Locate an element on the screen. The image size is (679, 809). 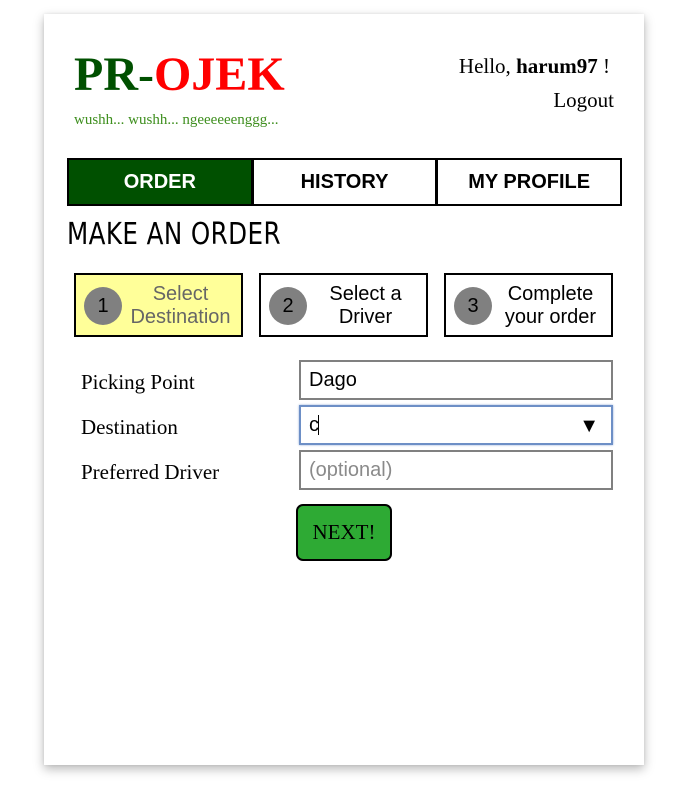
step-label: Select Destination is located at coordinates (180, 306).